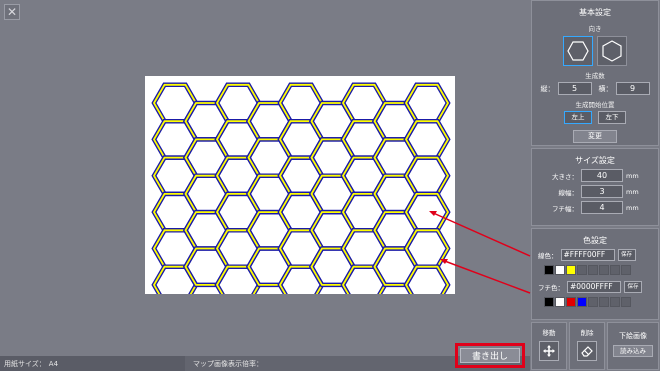 This screenshot has width=660, height=371. Describe the element at coordinates (25, 363) in the screenshot. I see `paper-size-label: 用紙サイズ：` at that location.